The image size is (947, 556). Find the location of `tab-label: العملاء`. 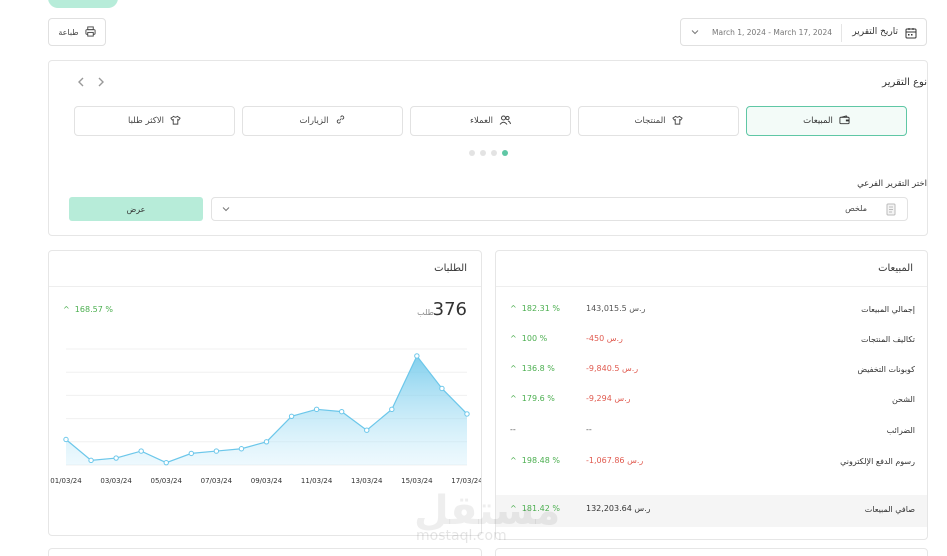

tab-label: العملاء is located at coordinates (481, 121).